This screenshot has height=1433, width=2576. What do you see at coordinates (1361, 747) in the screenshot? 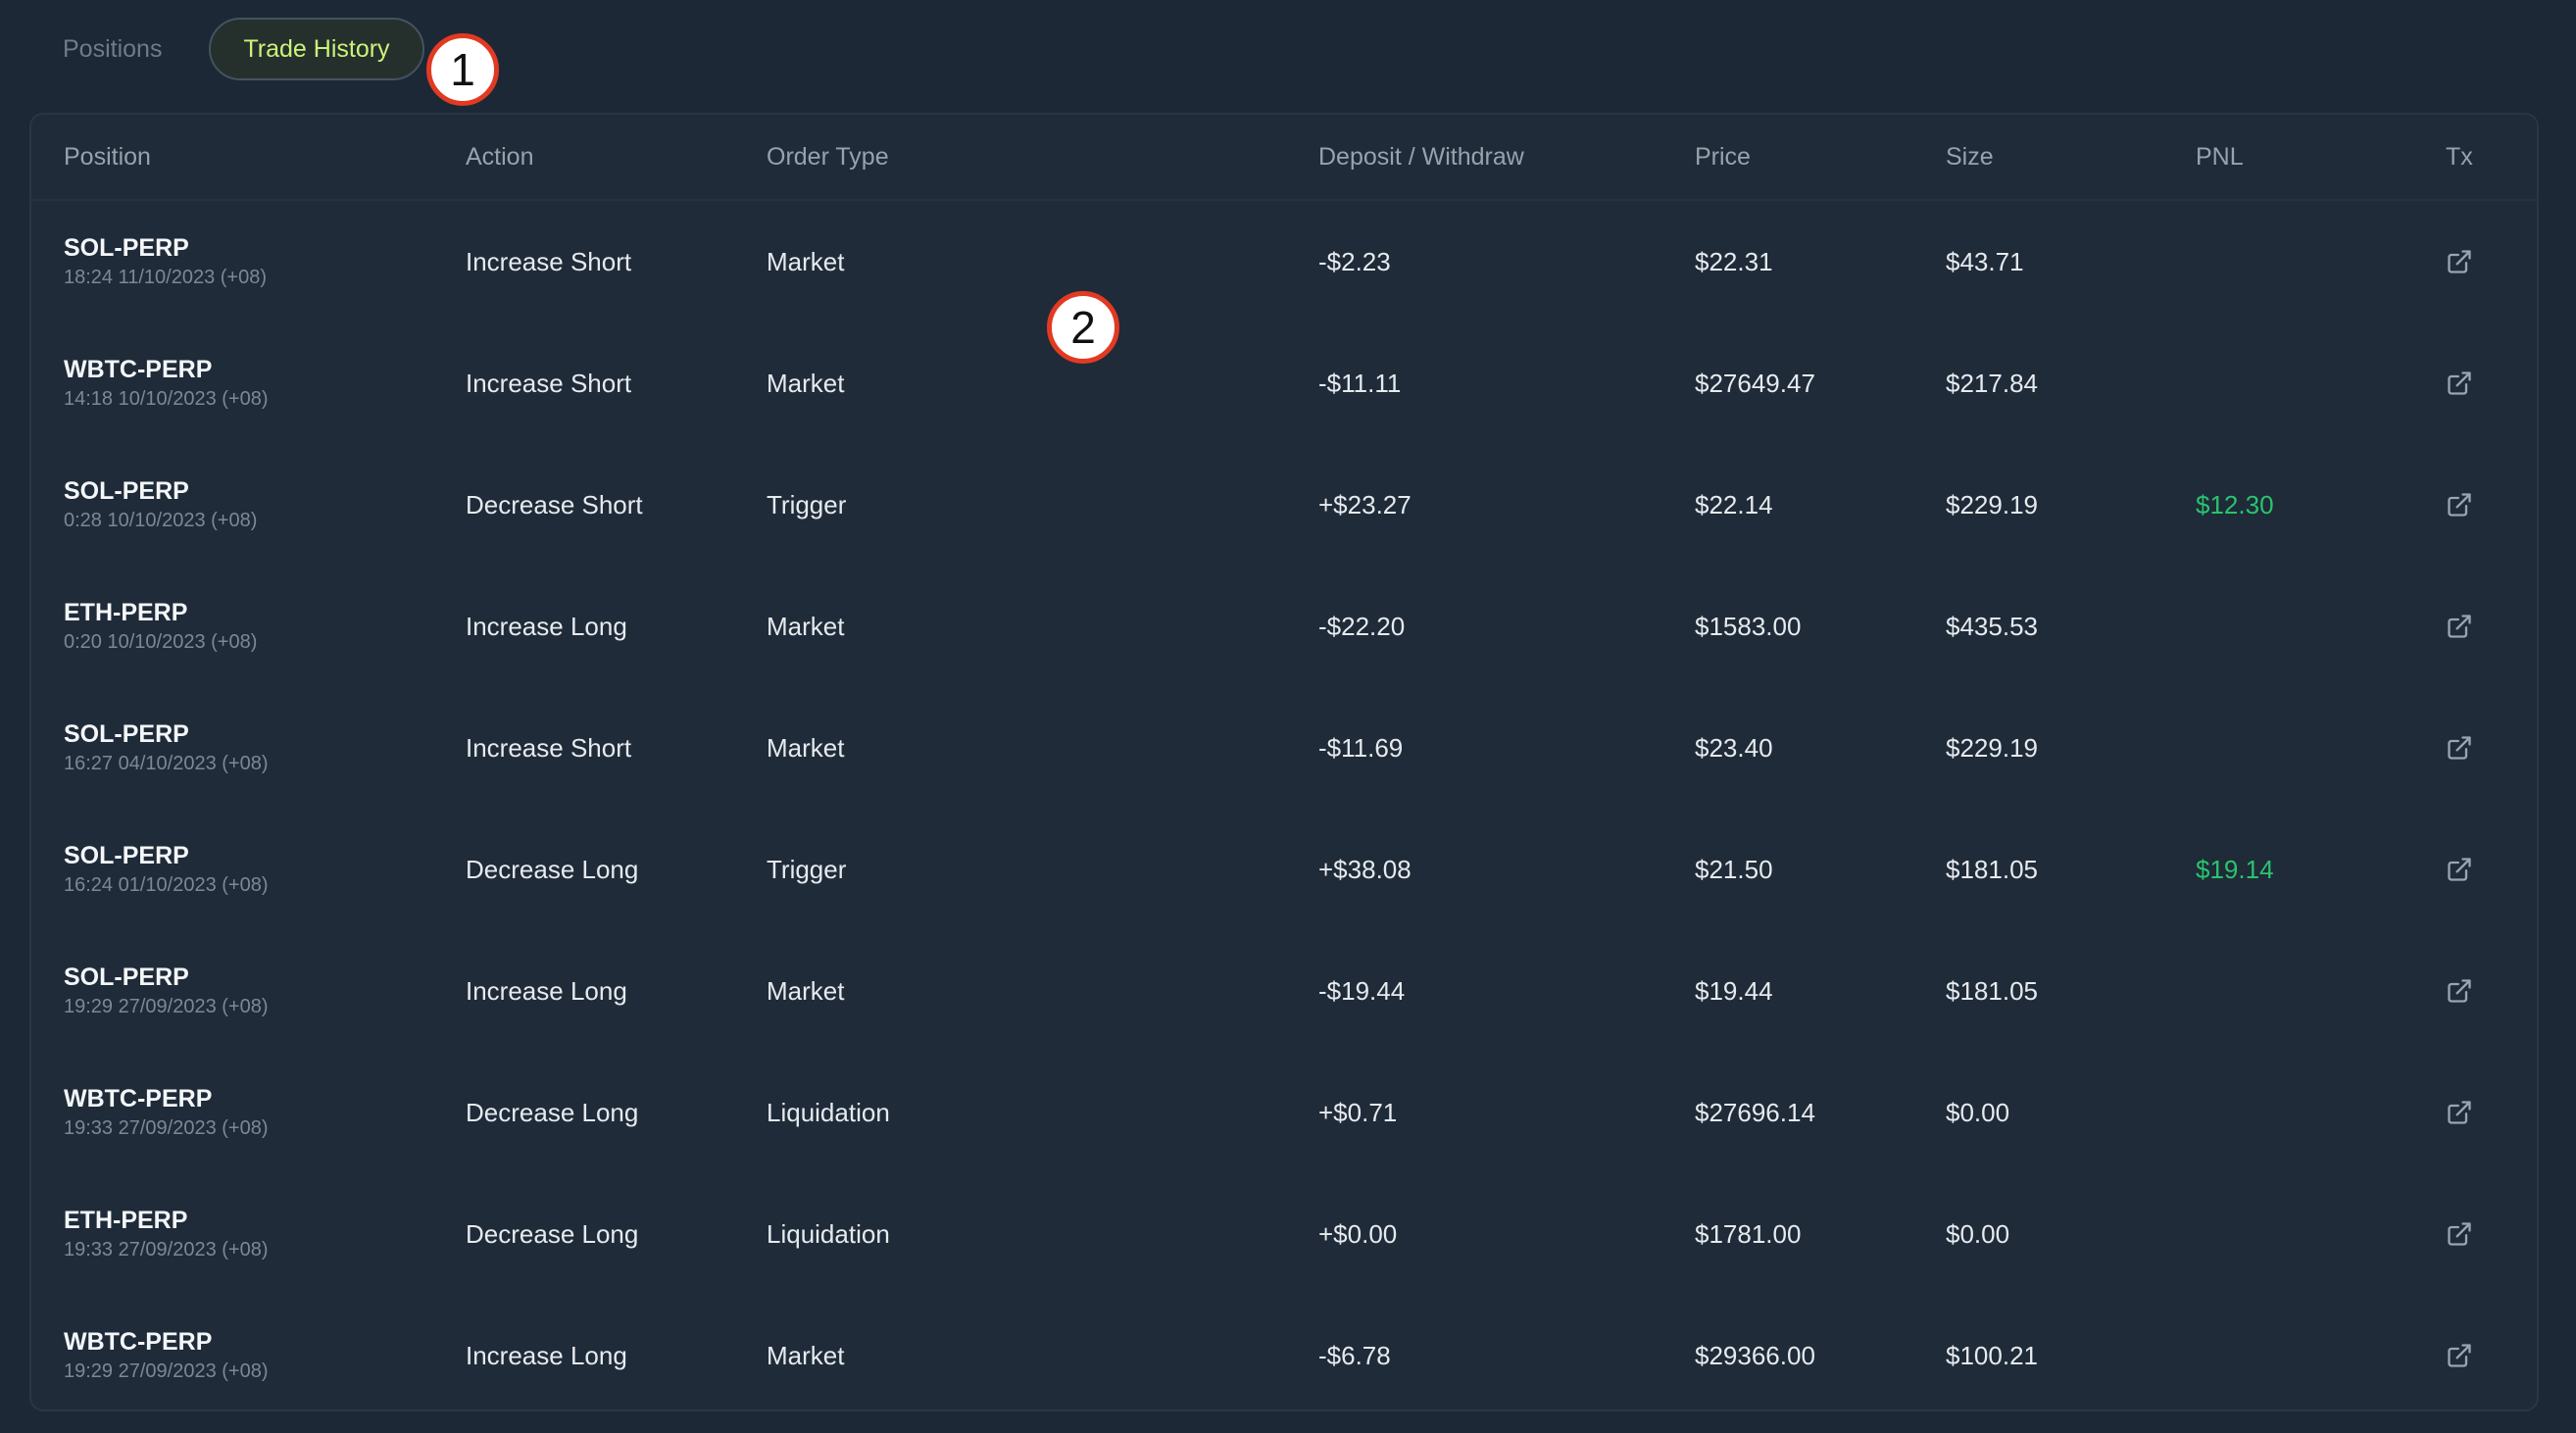
I see `deposit-withdraw-cell: -$11.69` at bounding box center [1361, 747].